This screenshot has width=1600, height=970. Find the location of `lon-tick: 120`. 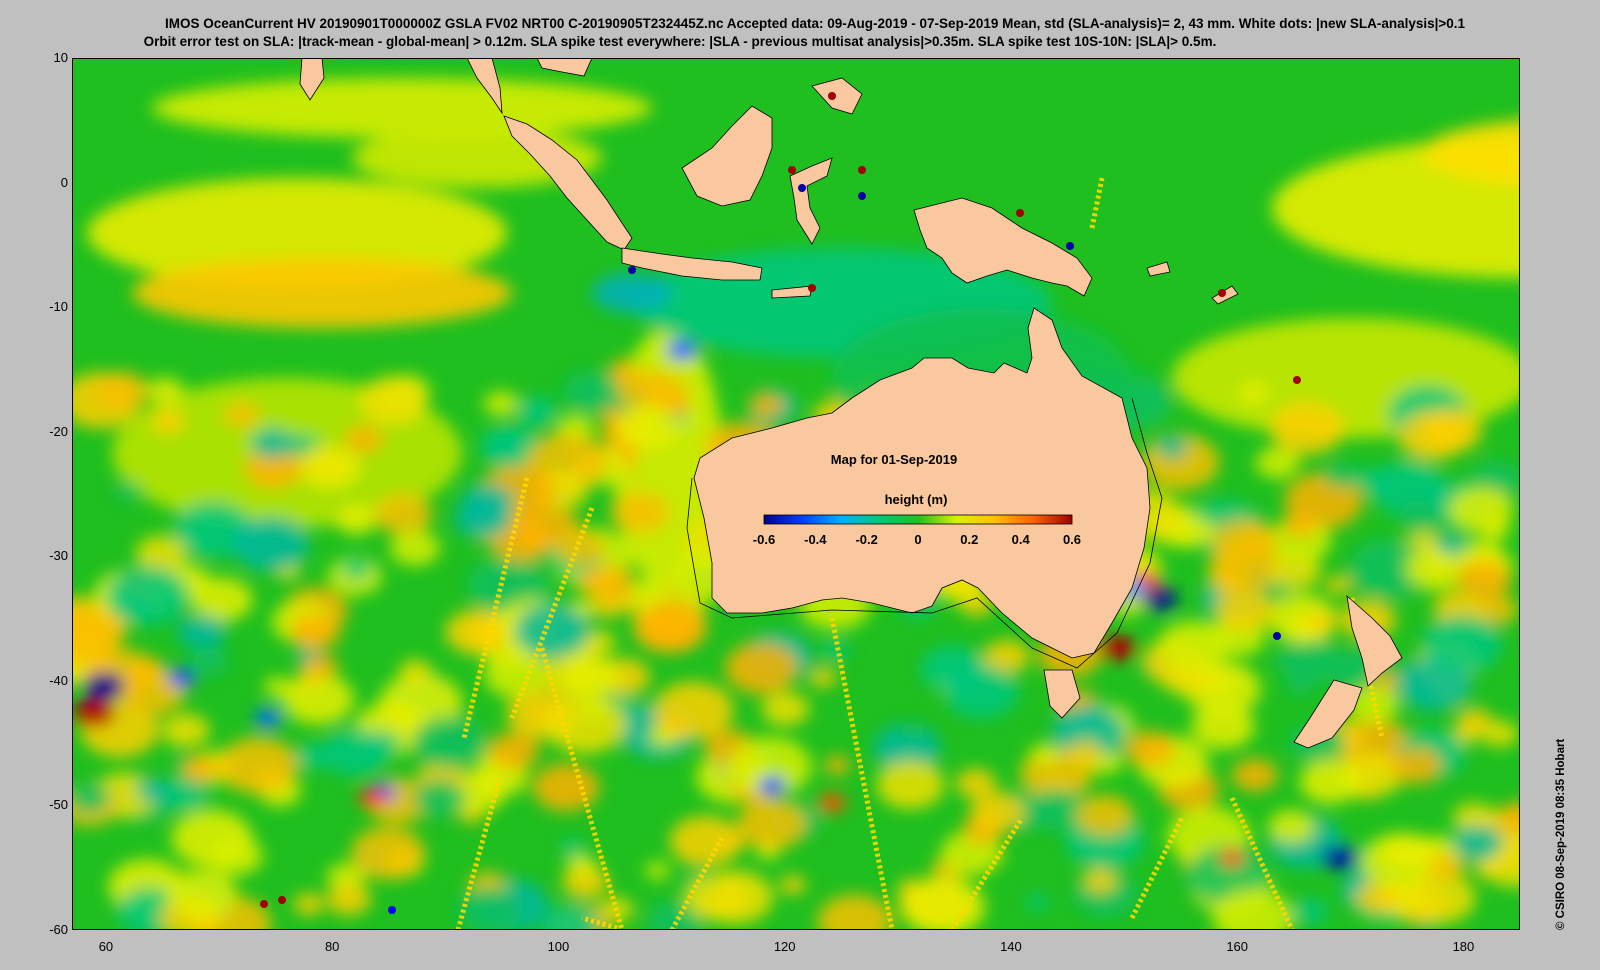

lon-tick: 120 is located at coordinates (784, 946).